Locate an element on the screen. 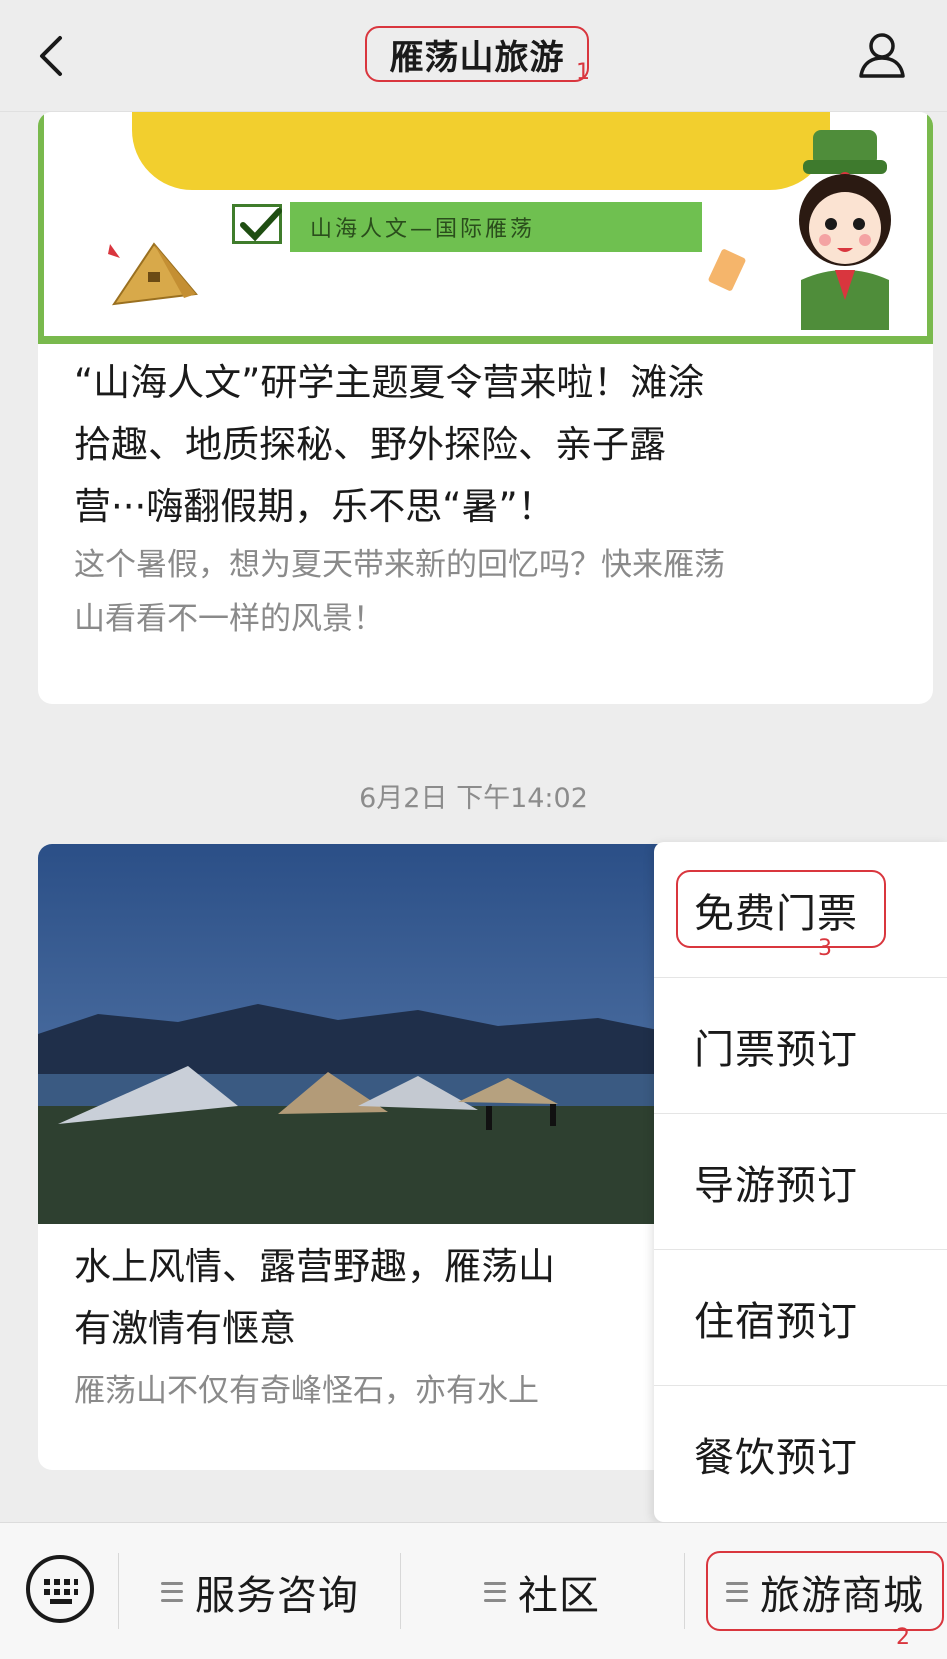  menu-label: 服务咨询 is located at coordinates (277, 1595).